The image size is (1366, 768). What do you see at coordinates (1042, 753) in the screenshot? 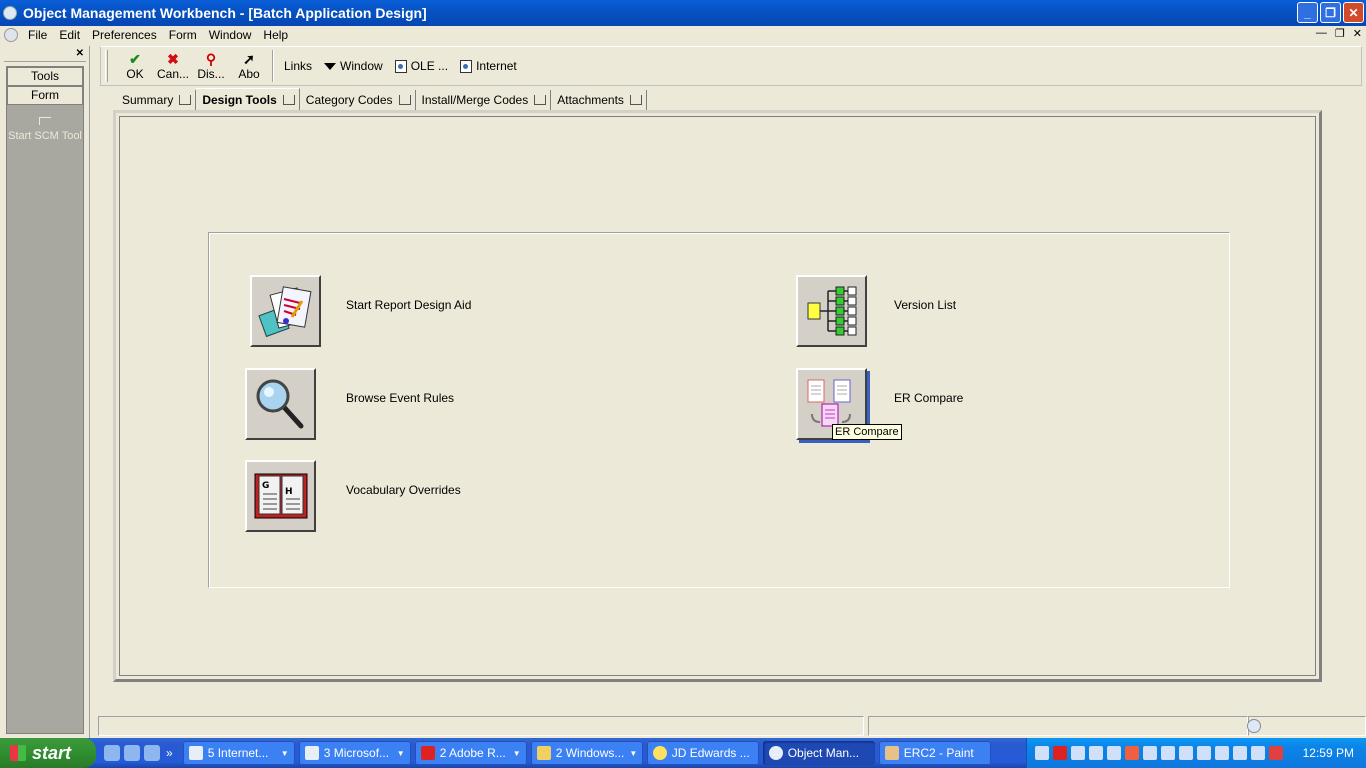
I see `network-icon` at bounding box center [1042, 753].